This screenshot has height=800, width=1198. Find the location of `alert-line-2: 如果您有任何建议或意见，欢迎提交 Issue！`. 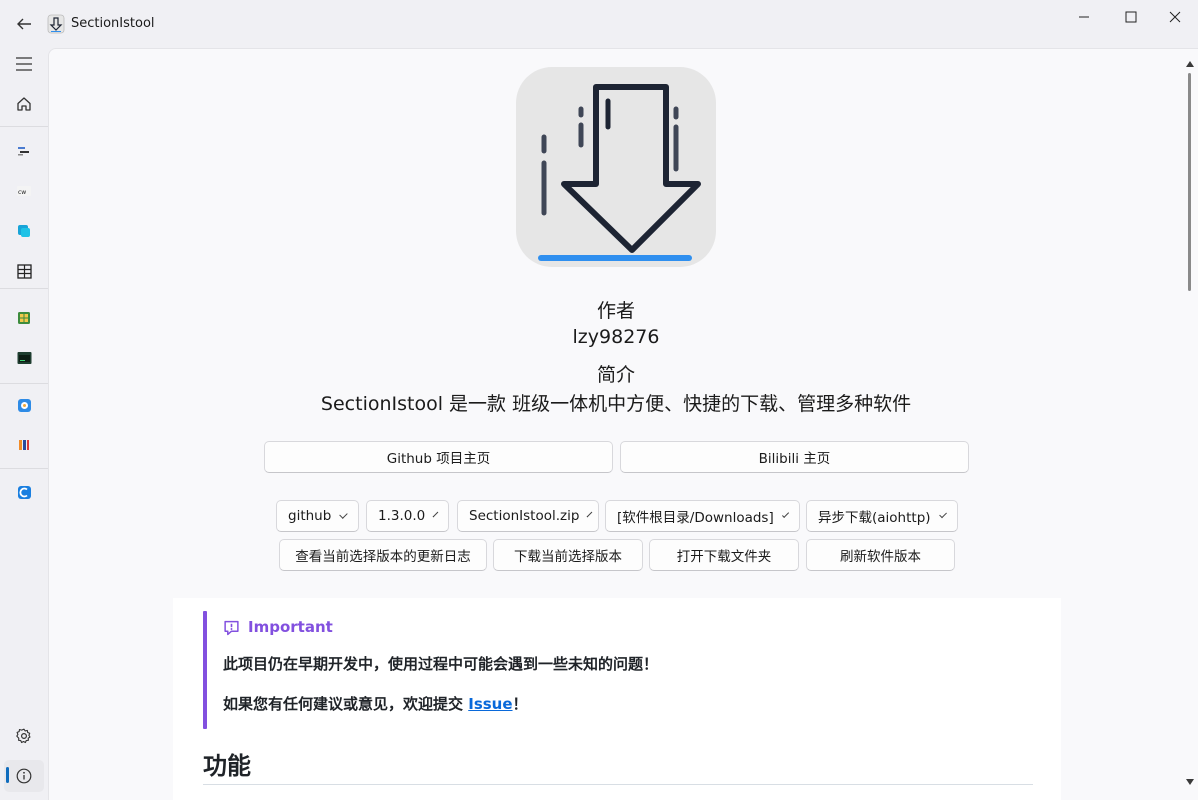

alert-line-2: 如果您有任何建议或意见，欢迎提交 Issue！ is located at coordinates (375, 703).